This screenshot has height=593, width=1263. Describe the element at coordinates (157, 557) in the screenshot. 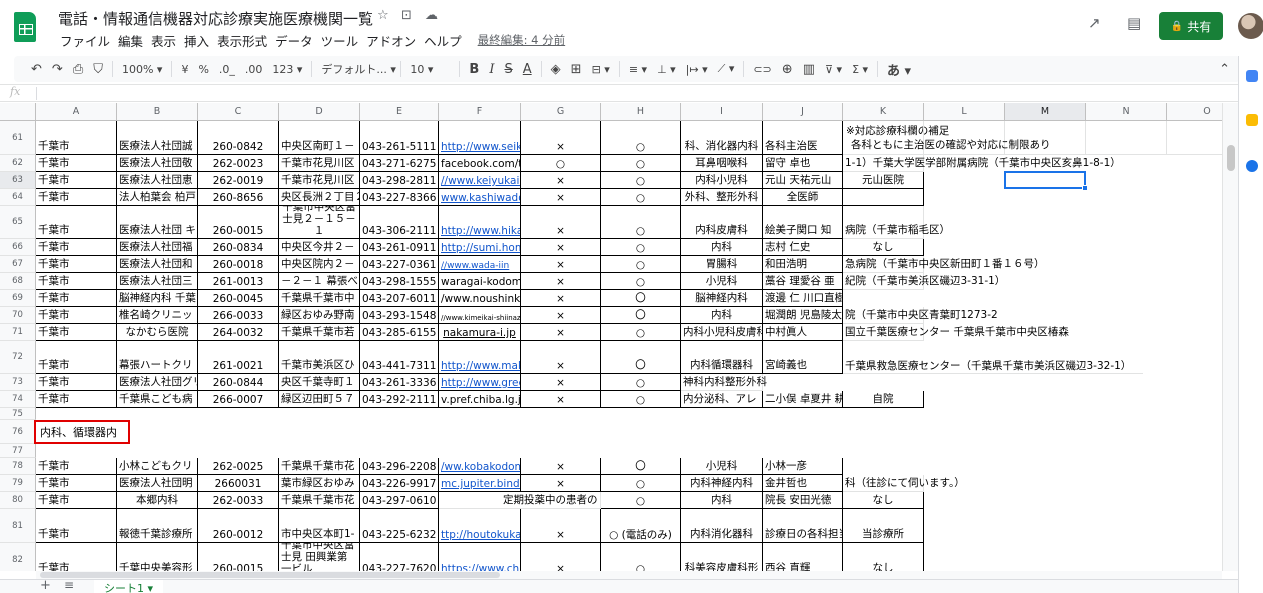

I see `cell: 千葉中央美容形` at that location.